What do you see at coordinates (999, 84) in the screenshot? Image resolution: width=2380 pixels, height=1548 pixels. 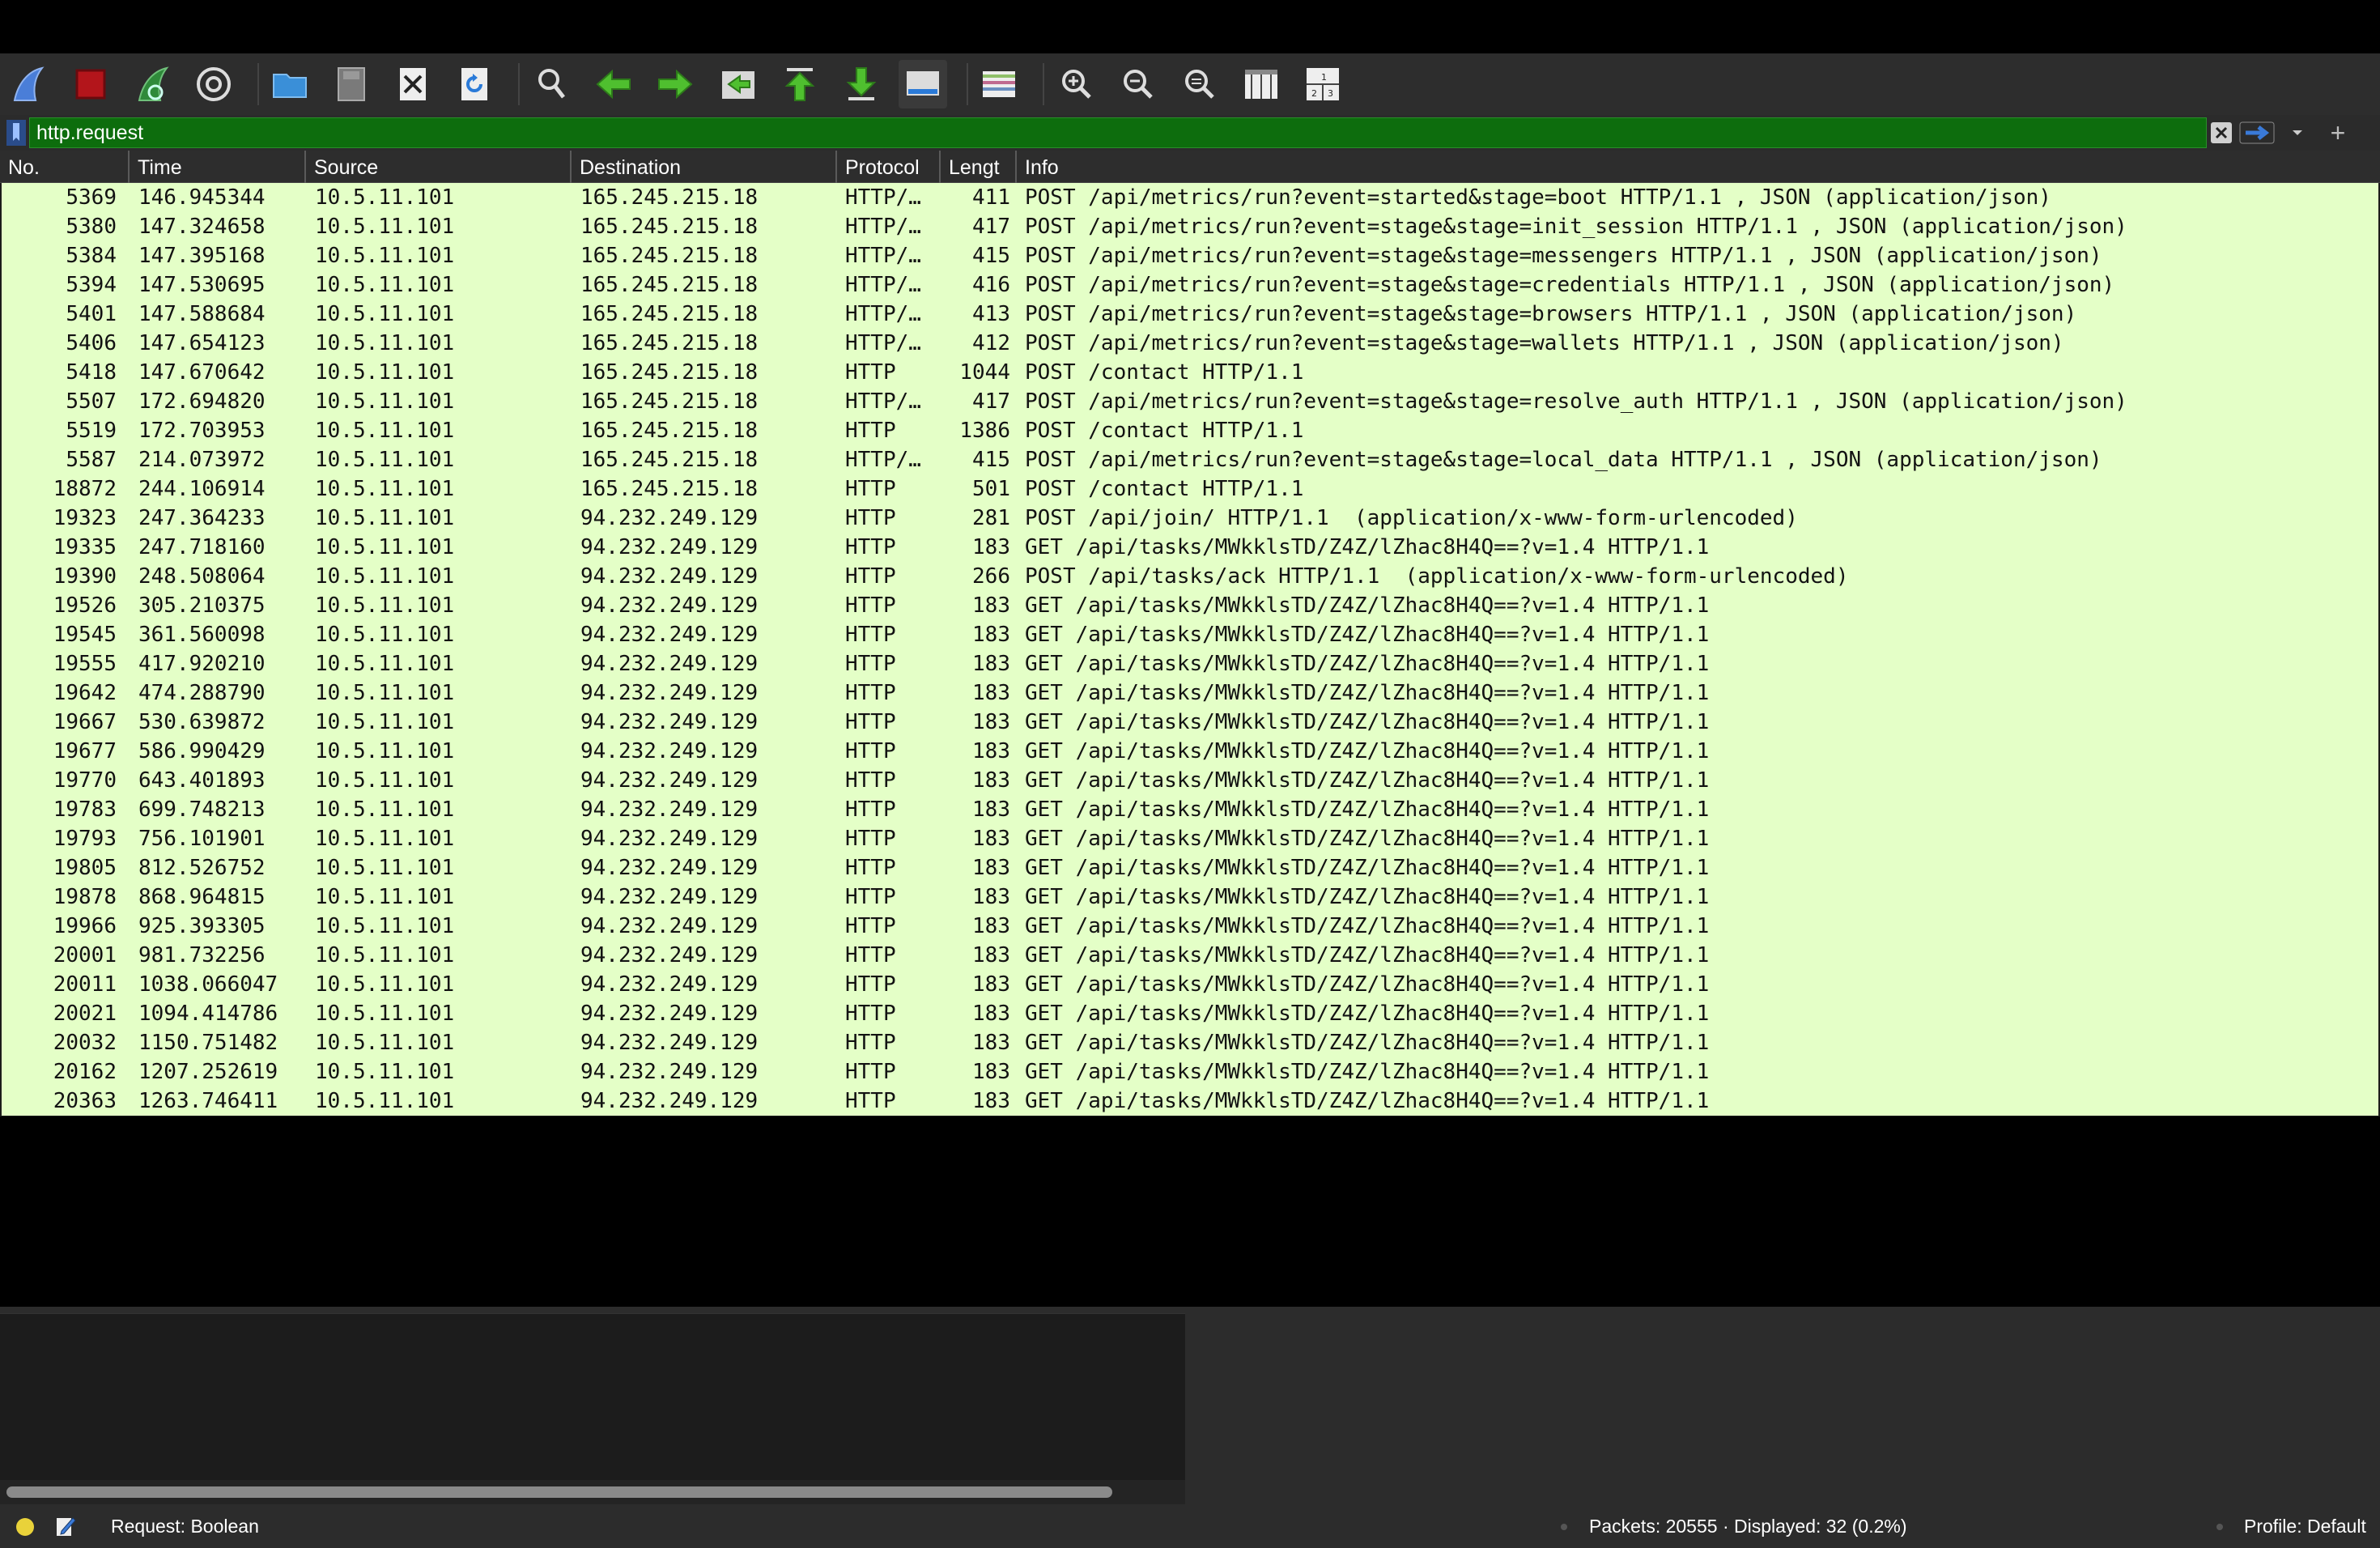 I see `colorize-packet-list-icon` at bounding box center [999, 84].